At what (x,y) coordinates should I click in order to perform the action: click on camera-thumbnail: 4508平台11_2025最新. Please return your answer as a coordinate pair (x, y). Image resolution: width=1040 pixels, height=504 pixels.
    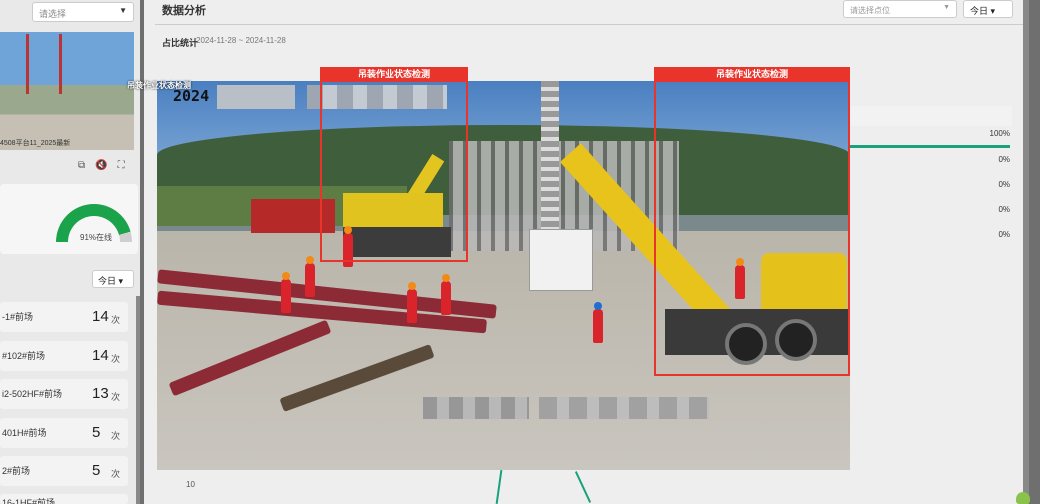
    Looking at the image, I should click on (67, 91).